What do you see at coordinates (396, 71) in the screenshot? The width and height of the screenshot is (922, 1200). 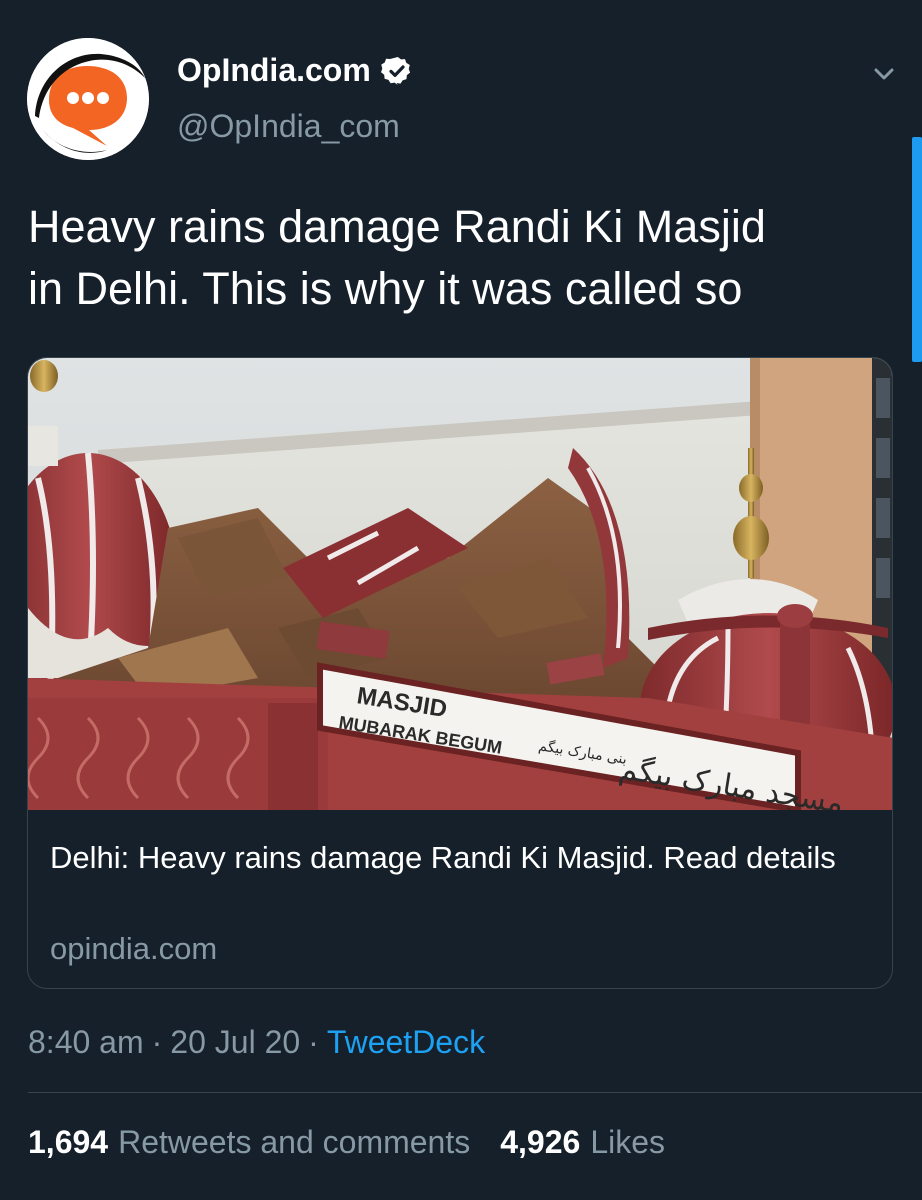 I see `verified-badge-icon` at bounding box center [396, 71].